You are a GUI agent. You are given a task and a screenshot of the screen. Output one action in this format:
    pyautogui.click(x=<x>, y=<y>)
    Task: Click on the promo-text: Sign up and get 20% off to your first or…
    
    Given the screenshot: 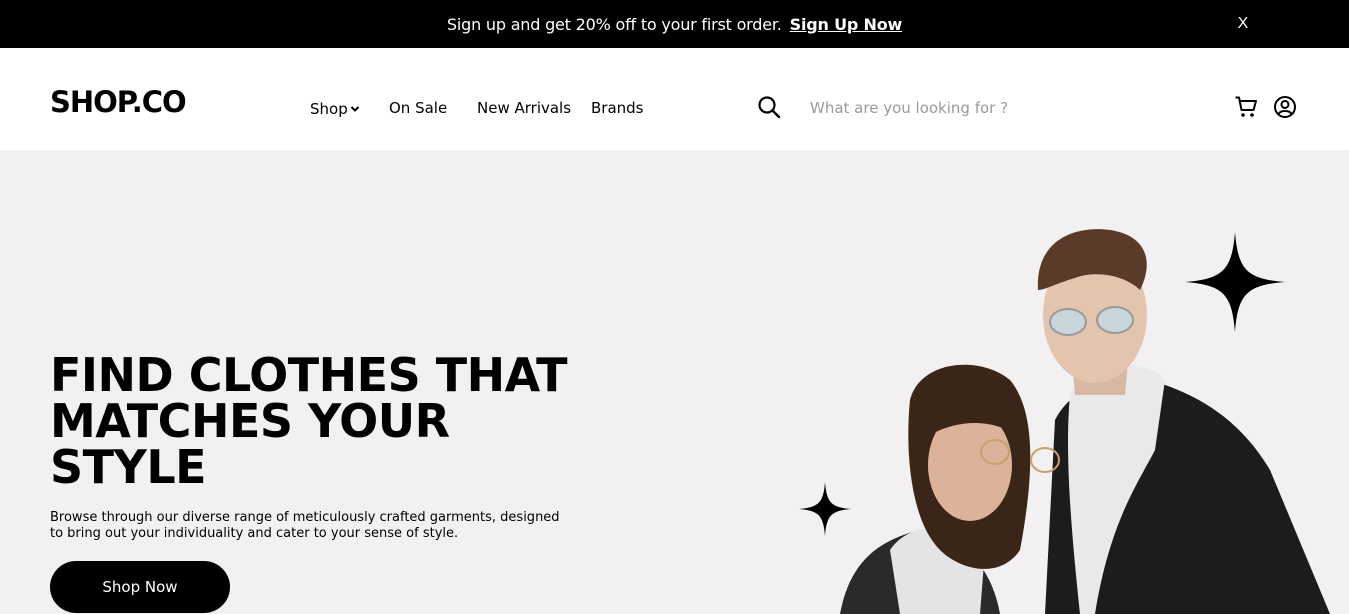 What is the action you would take?
    pyautogui.click(x=674, y=24)
    